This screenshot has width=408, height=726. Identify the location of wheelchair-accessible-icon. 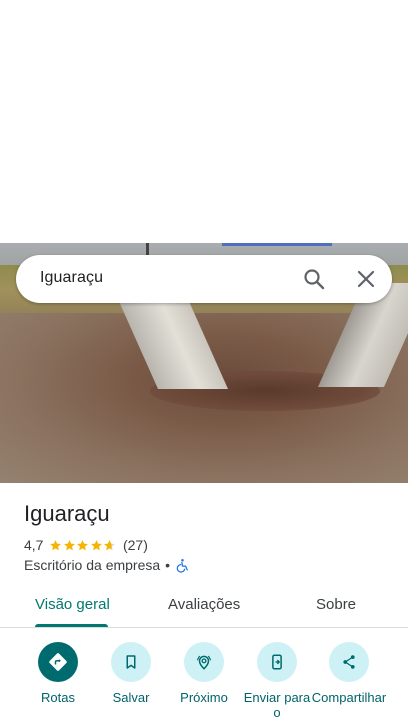
(182, 565).